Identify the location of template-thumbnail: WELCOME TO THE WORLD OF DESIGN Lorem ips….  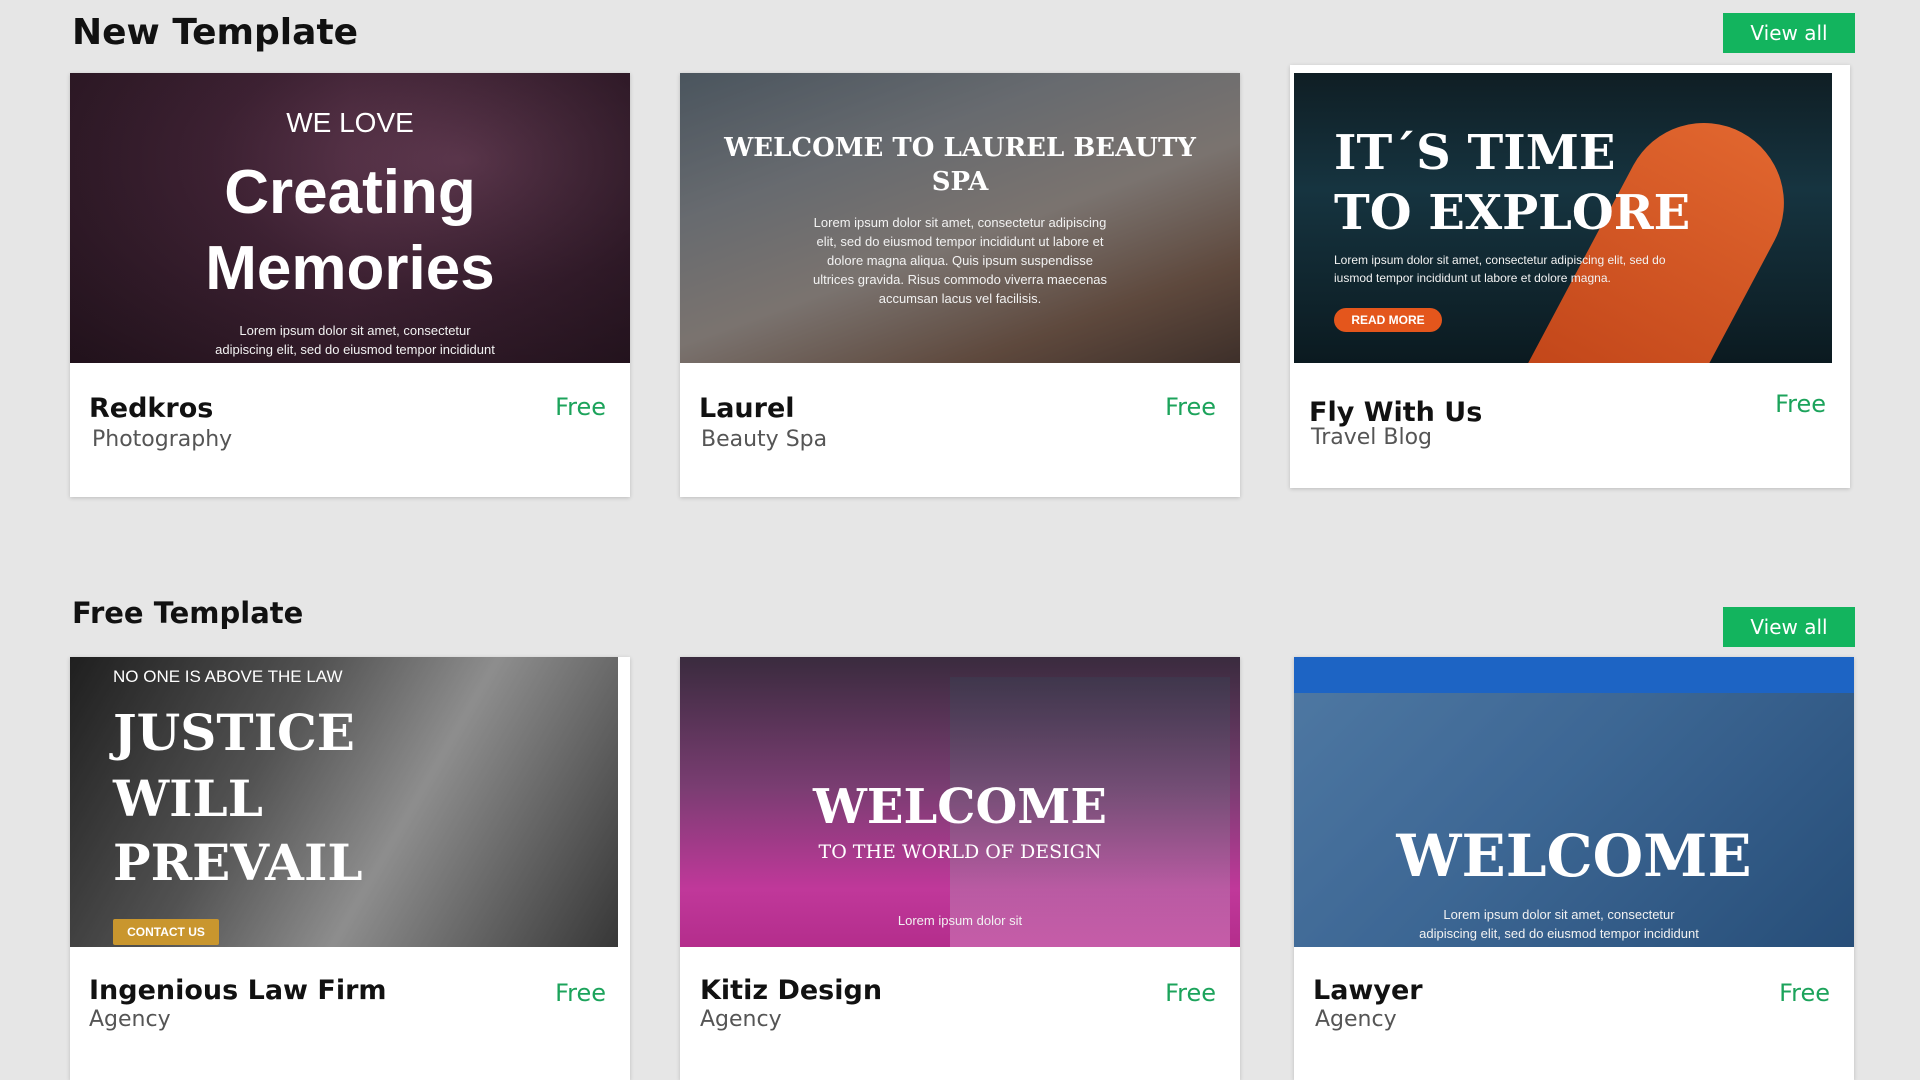
(960, 802).